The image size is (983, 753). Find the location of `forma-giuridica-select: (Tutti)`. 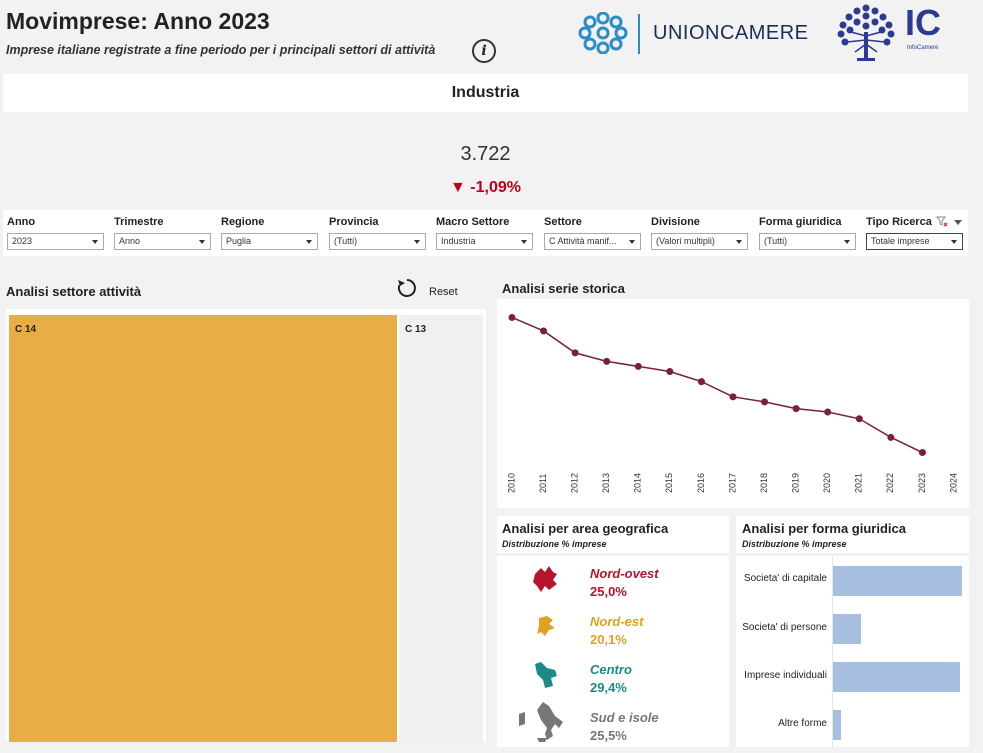

forma-giuridica-select: (Tutti) is located at coordinates (807, 241).